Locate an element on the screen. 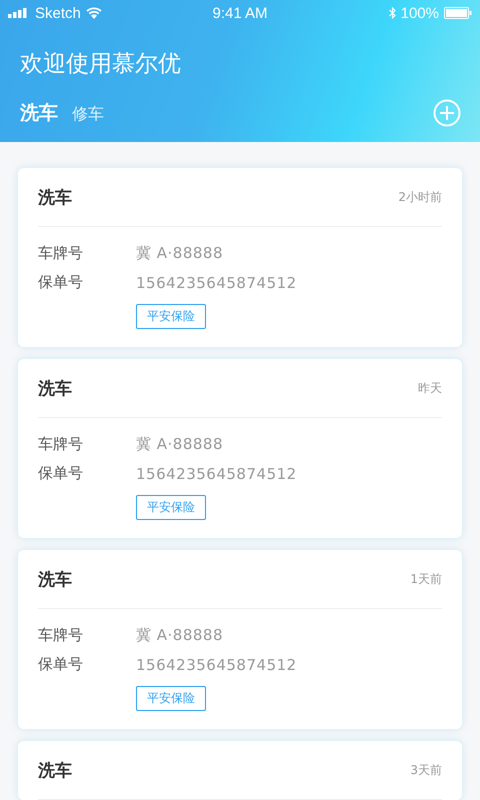  order-time: 3天前 is located at coordinates (426, 770).